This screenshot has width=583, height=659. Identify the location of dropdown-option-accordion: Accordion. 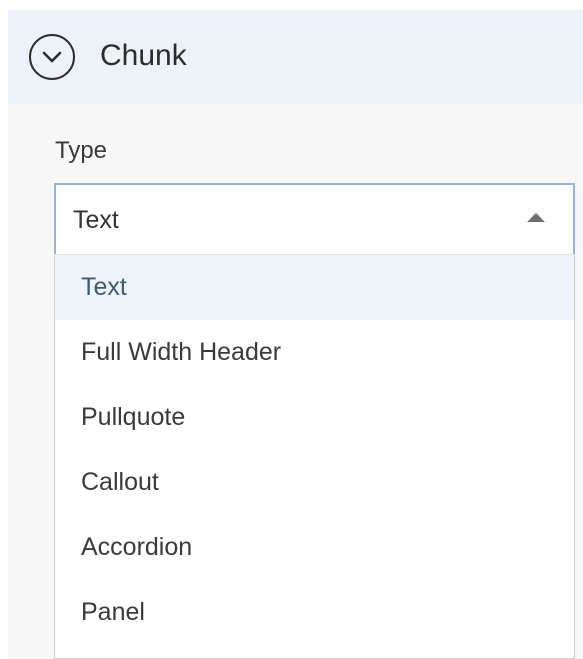
(314, 547).